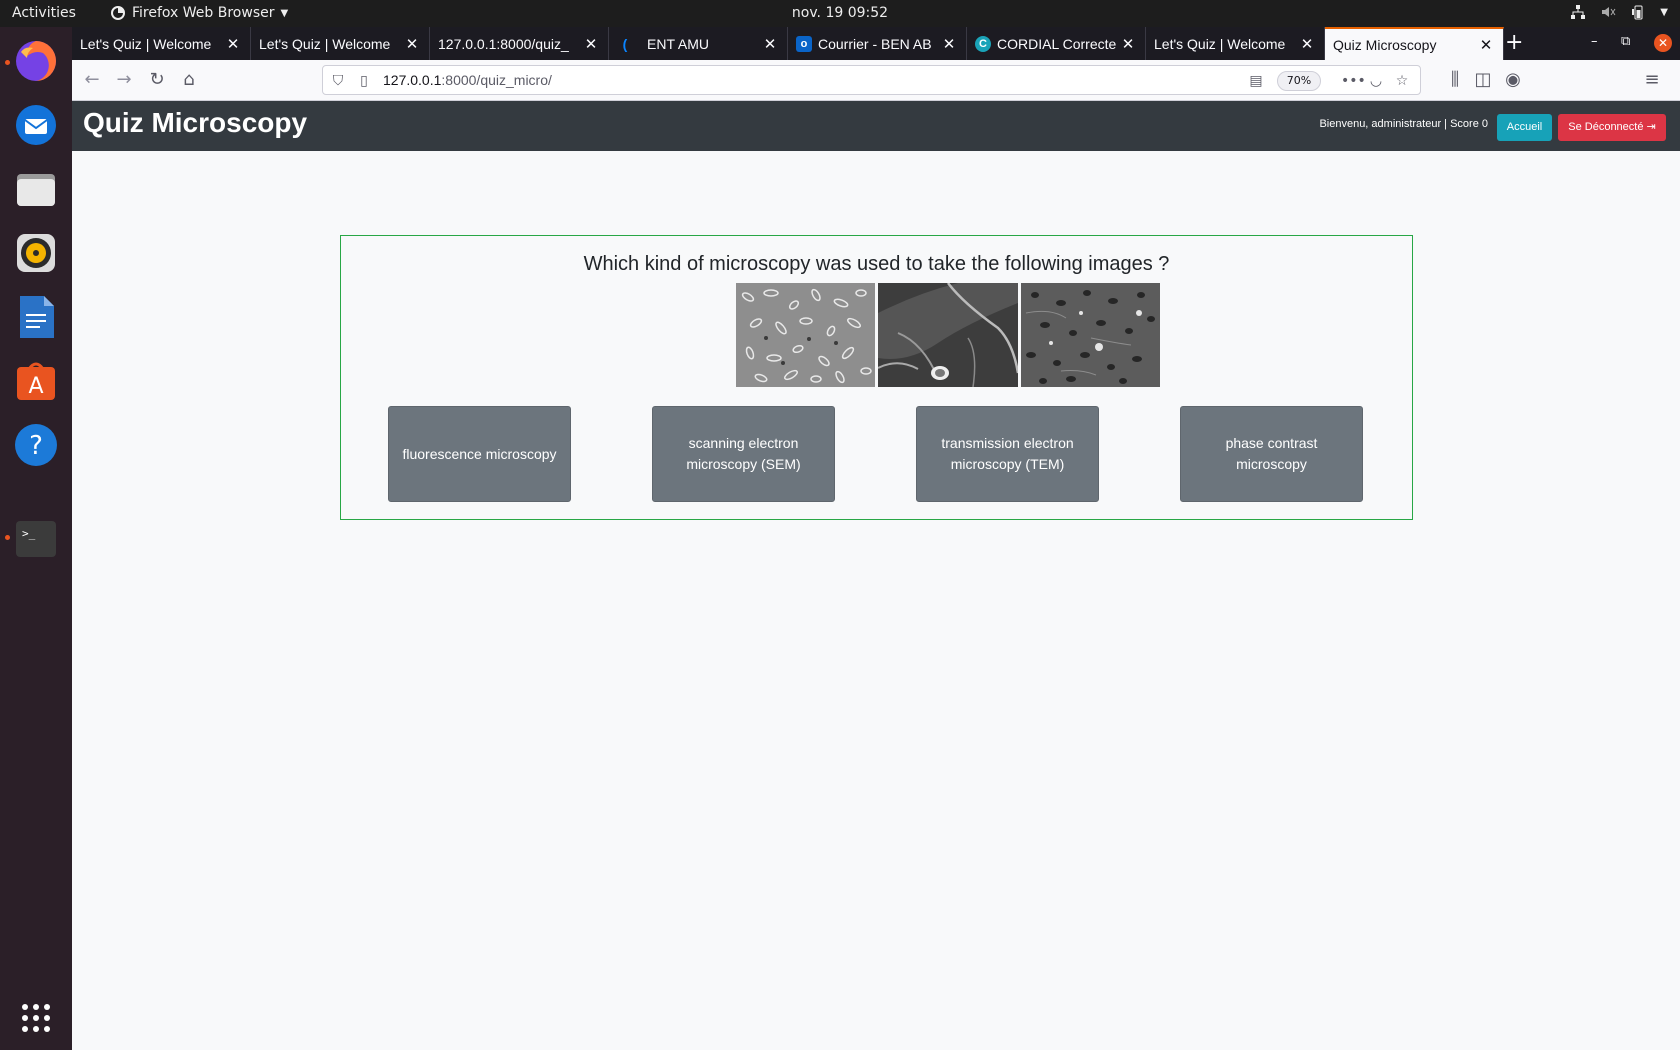 The image size is (1680, 1050). What do you see at coordinates (1403, 124) in the screenshot?
I see `welcome-score-text: Bienvenu, administrateur | Score 0` at bounding box center [1403, 124].